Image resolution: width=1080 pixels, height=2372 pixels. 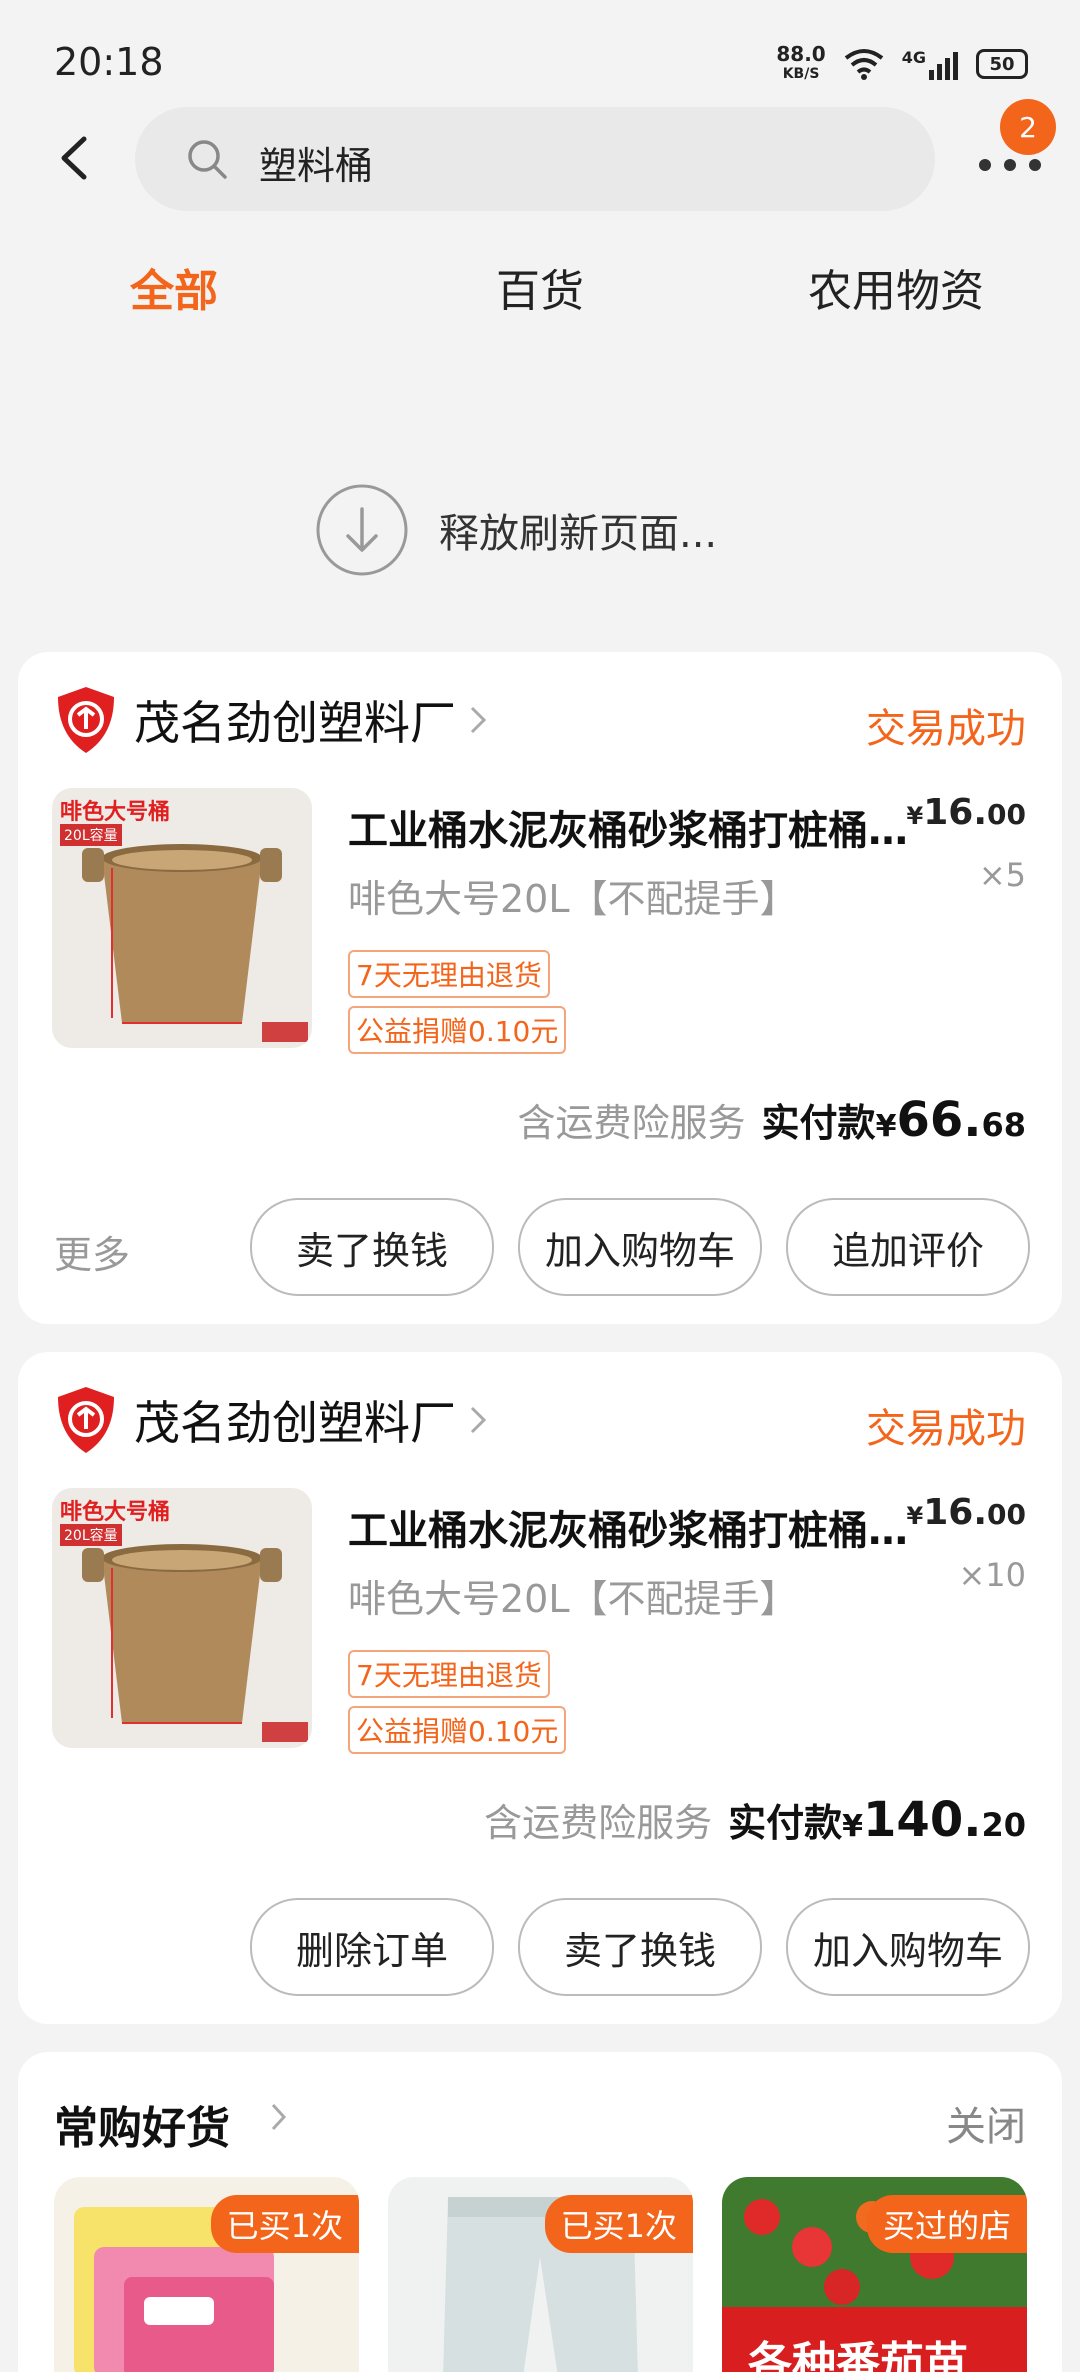 I want to click on frequently-bought-section: 常购好货 关闭 已买1次 已买1次 买过的店 各种番茄苗, so click(x=540, y=2212).